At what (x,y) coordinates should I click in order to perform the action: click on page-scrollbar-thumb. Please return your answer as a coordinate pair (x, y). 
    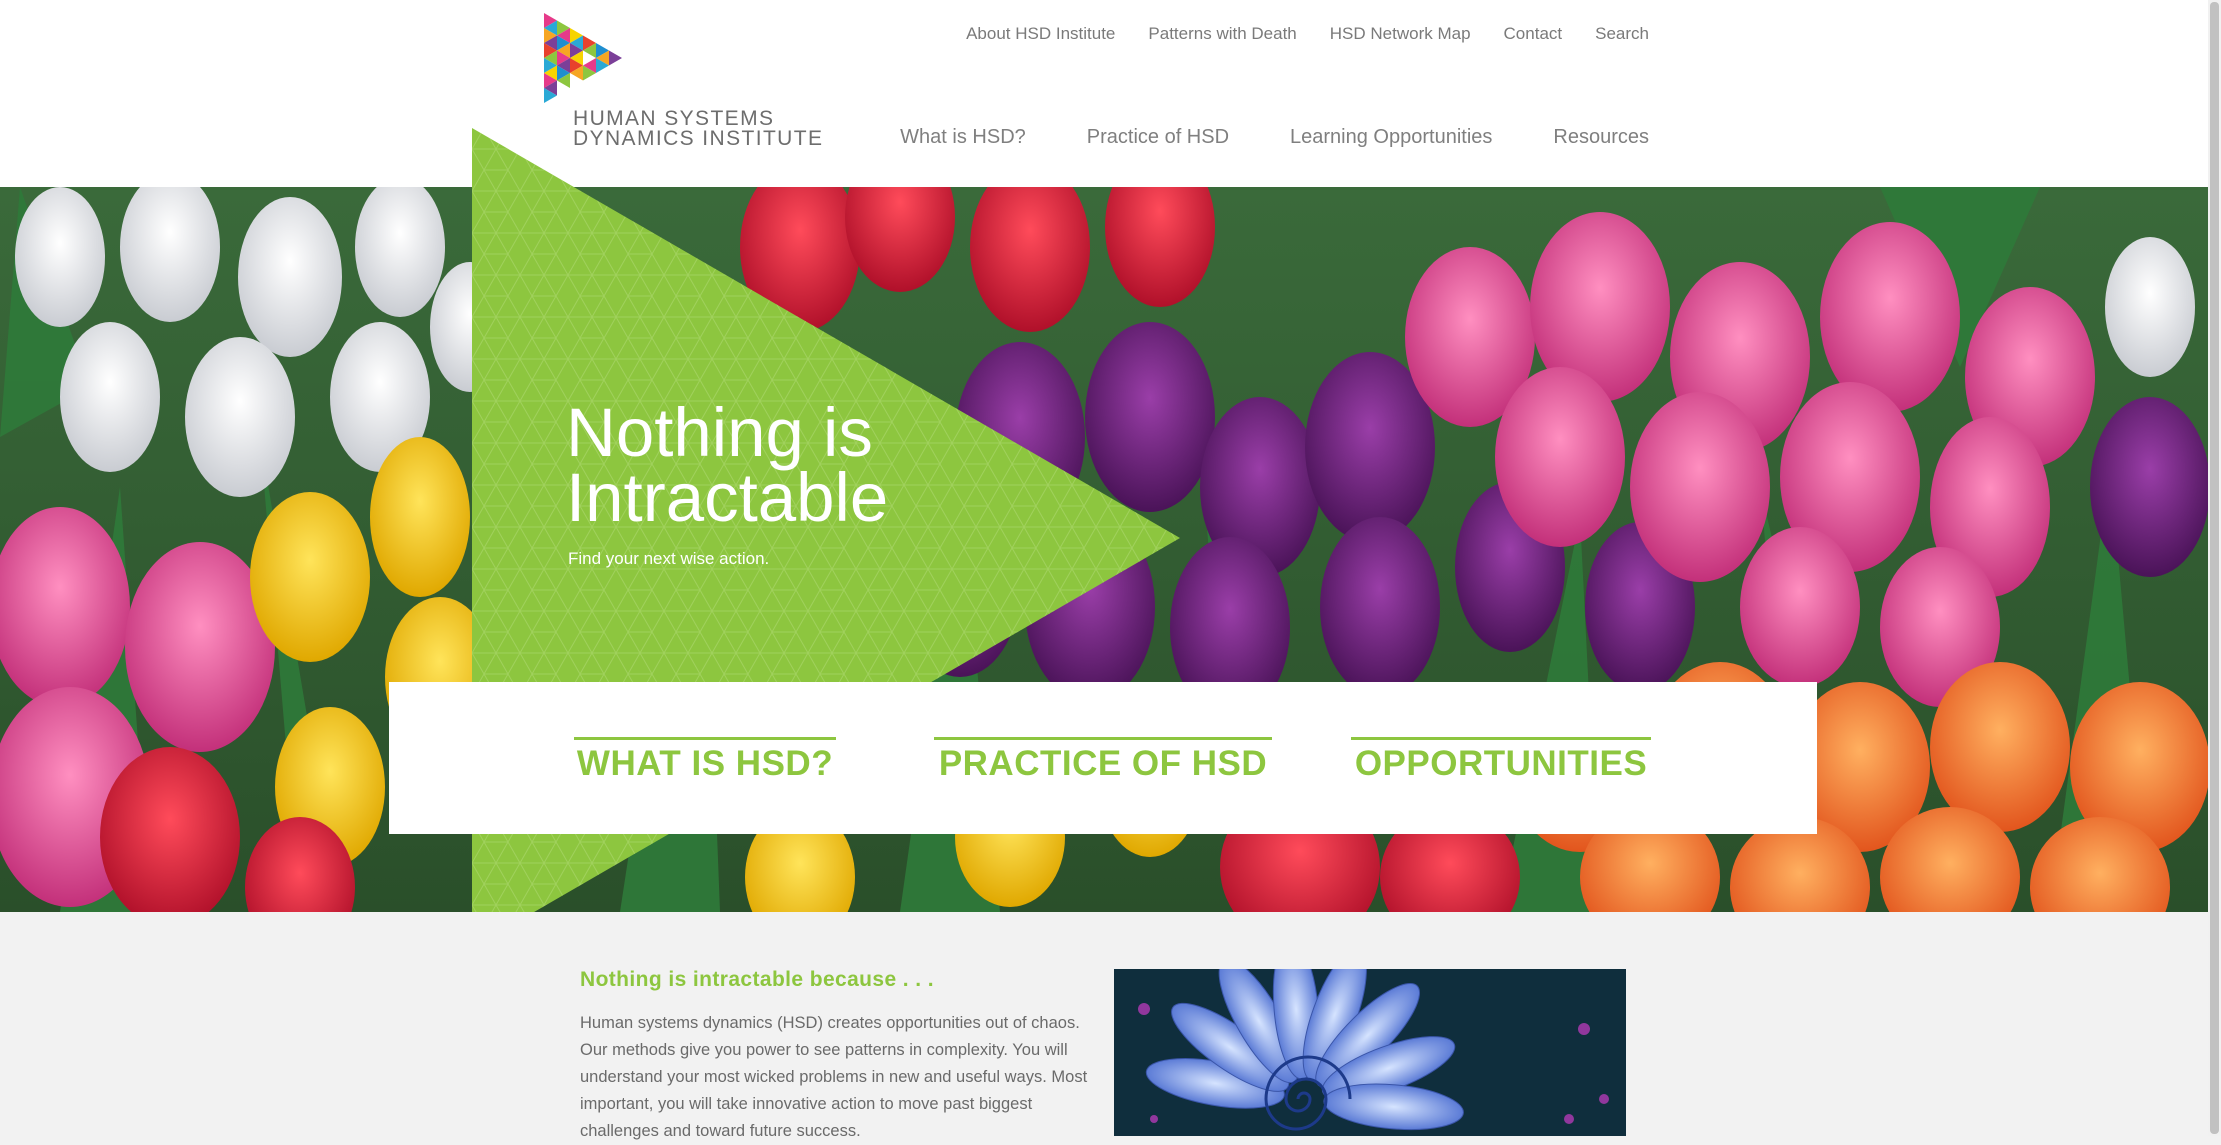
    Looking at the image, I should click on (2214, 568).